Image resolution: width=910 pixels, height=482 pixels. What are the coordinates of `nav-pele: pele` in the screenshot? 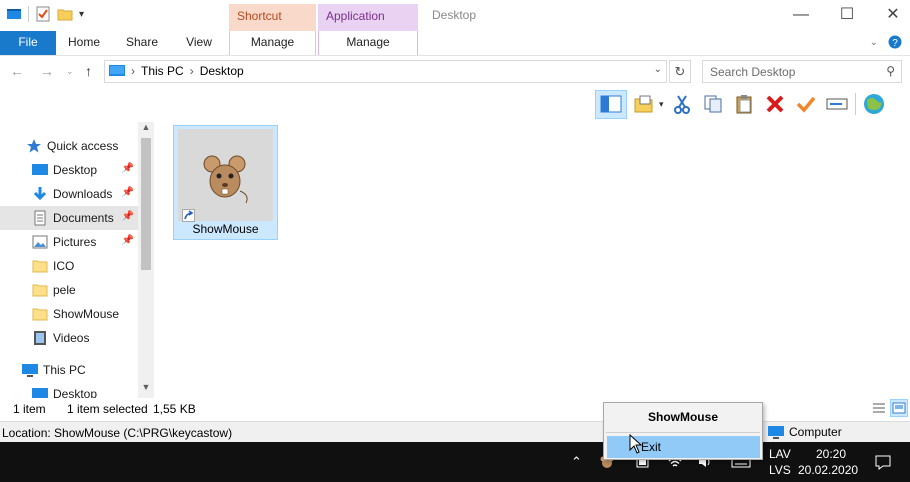 It's located at (69, 290).